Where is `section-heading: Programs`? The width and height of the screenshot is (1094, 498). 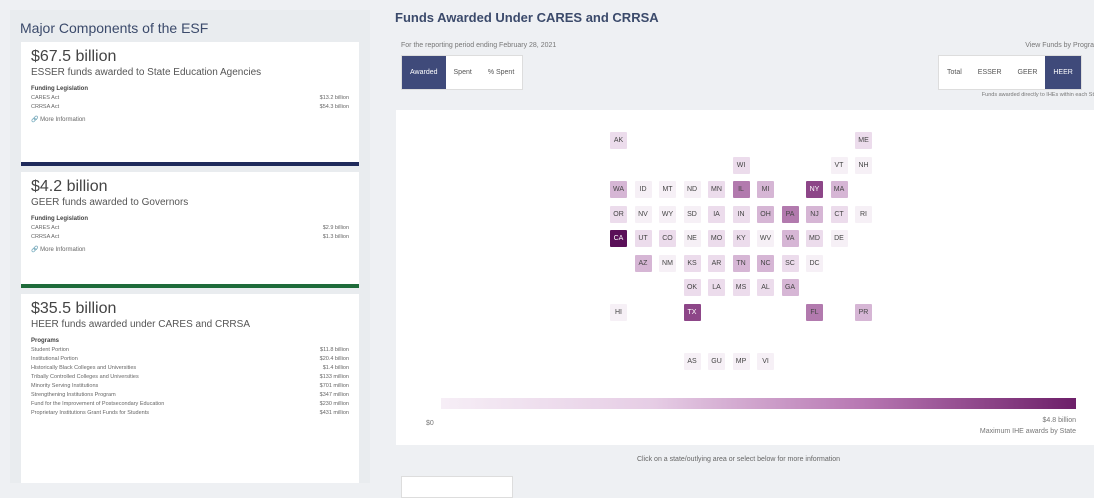
section-heading: Programs is located at coordinates (45, 341).